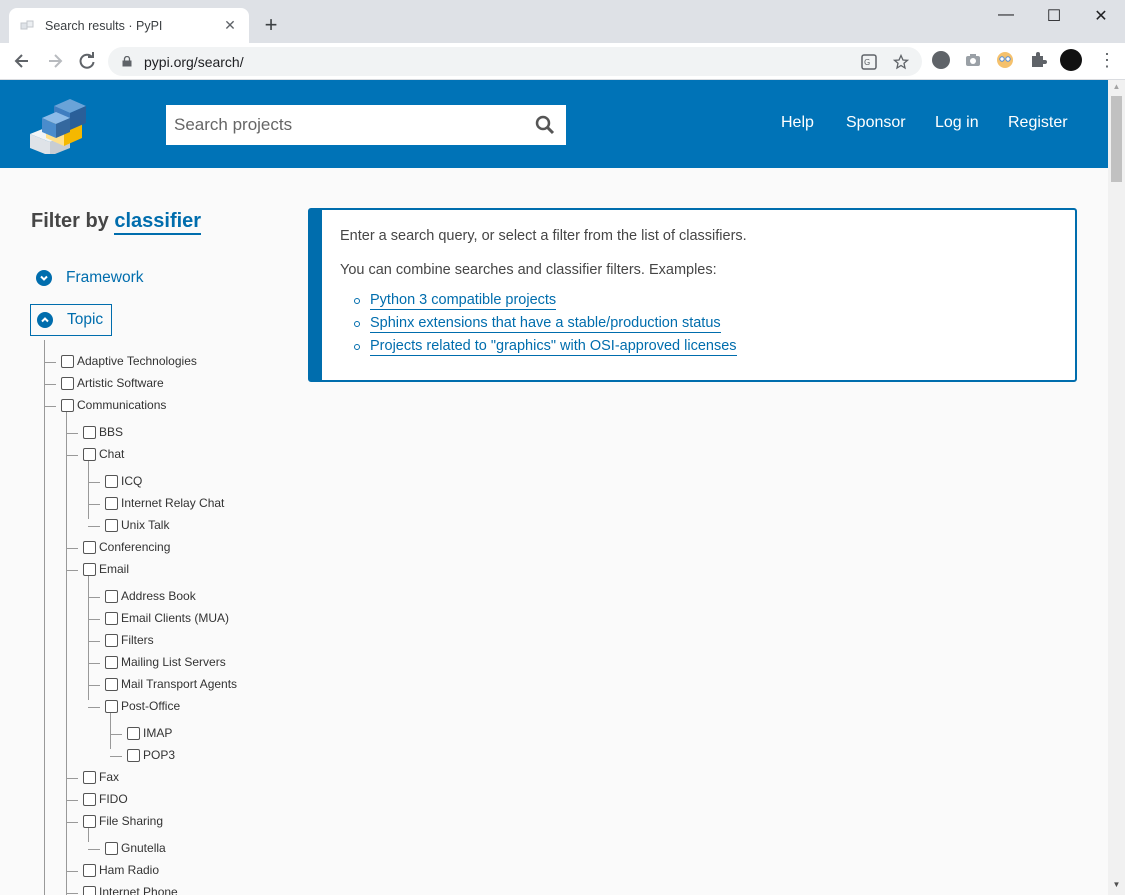  I want to click on classifier-label: Adaptive Technologies, so click(137, 361).